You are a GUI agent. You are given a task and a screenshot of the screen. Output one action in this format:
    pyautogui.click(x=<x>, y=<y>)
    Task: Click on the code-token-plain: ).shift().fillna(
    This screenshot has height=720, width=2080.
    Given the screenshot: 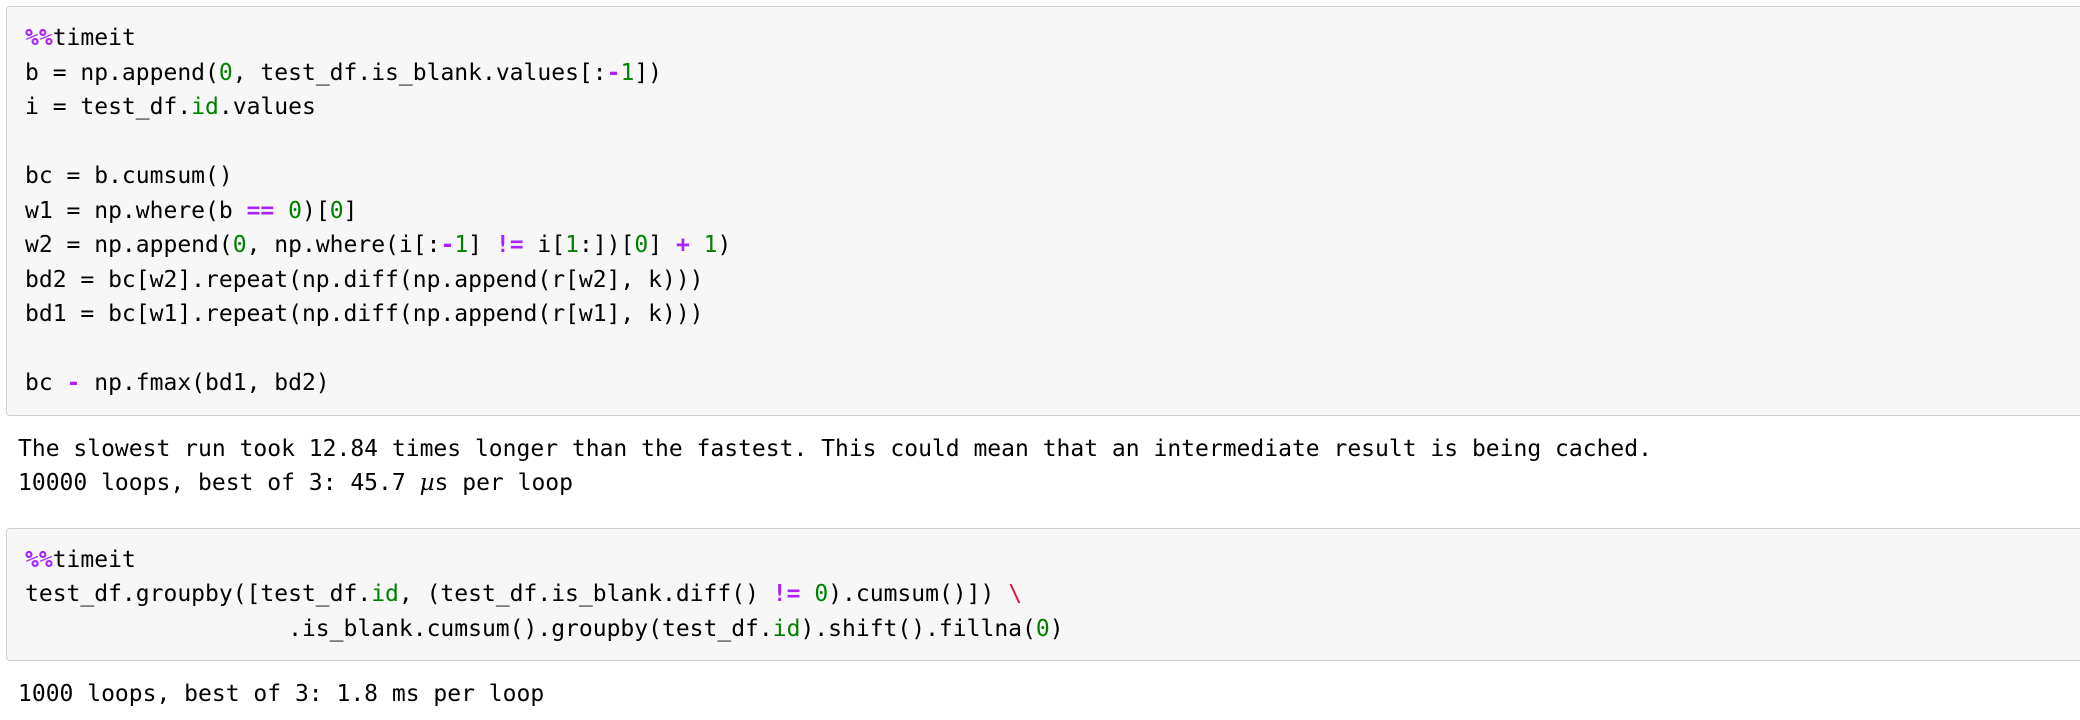 What is the action you would take?
    pyautogui.click(x=918, y=628)
    